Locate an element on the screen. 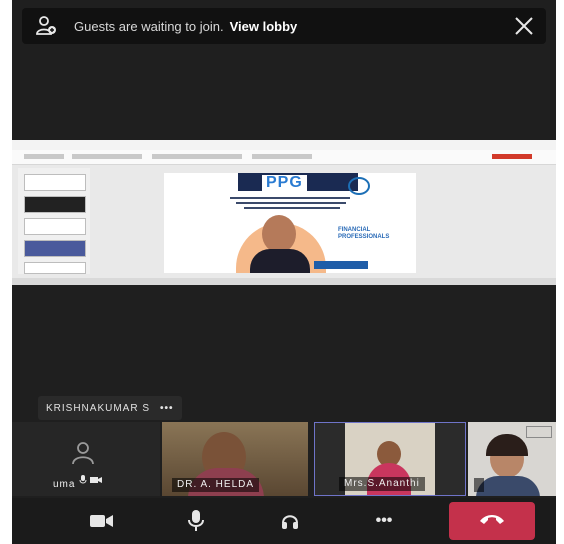 The image size is (564, 544). participant-name: uma is located at coordinates (64, 484).